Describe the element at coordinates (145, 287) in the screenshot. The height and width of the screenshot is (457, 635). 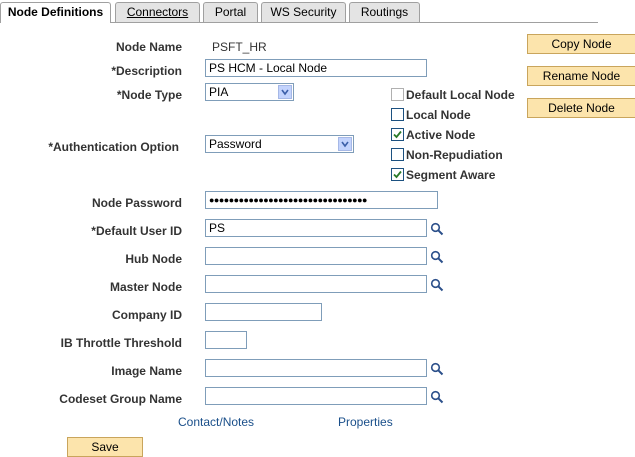
I see `master-node-label: Master Node` at that location.